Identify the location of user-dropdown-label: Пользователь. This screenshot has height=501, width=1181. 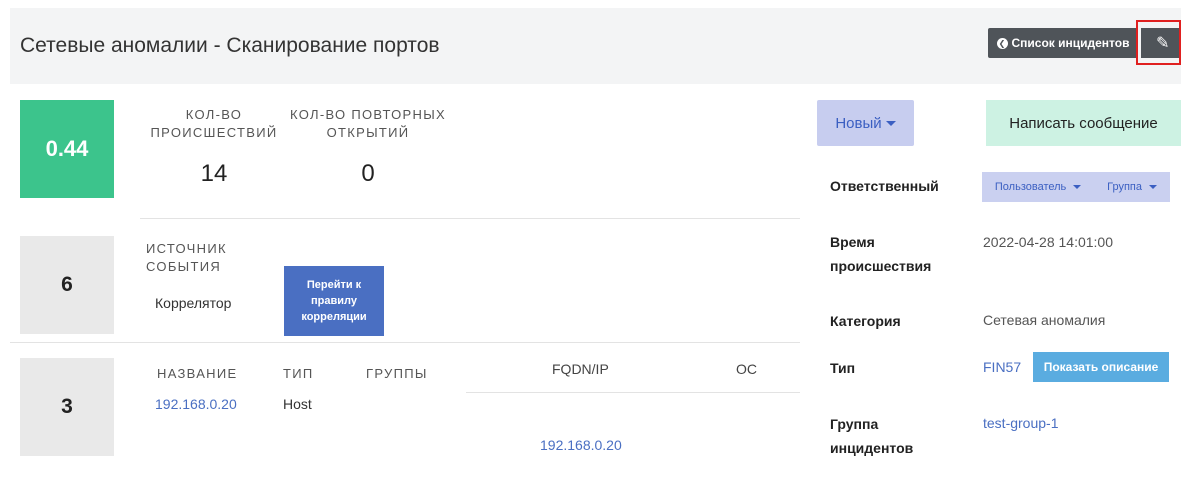
(1030, 187).